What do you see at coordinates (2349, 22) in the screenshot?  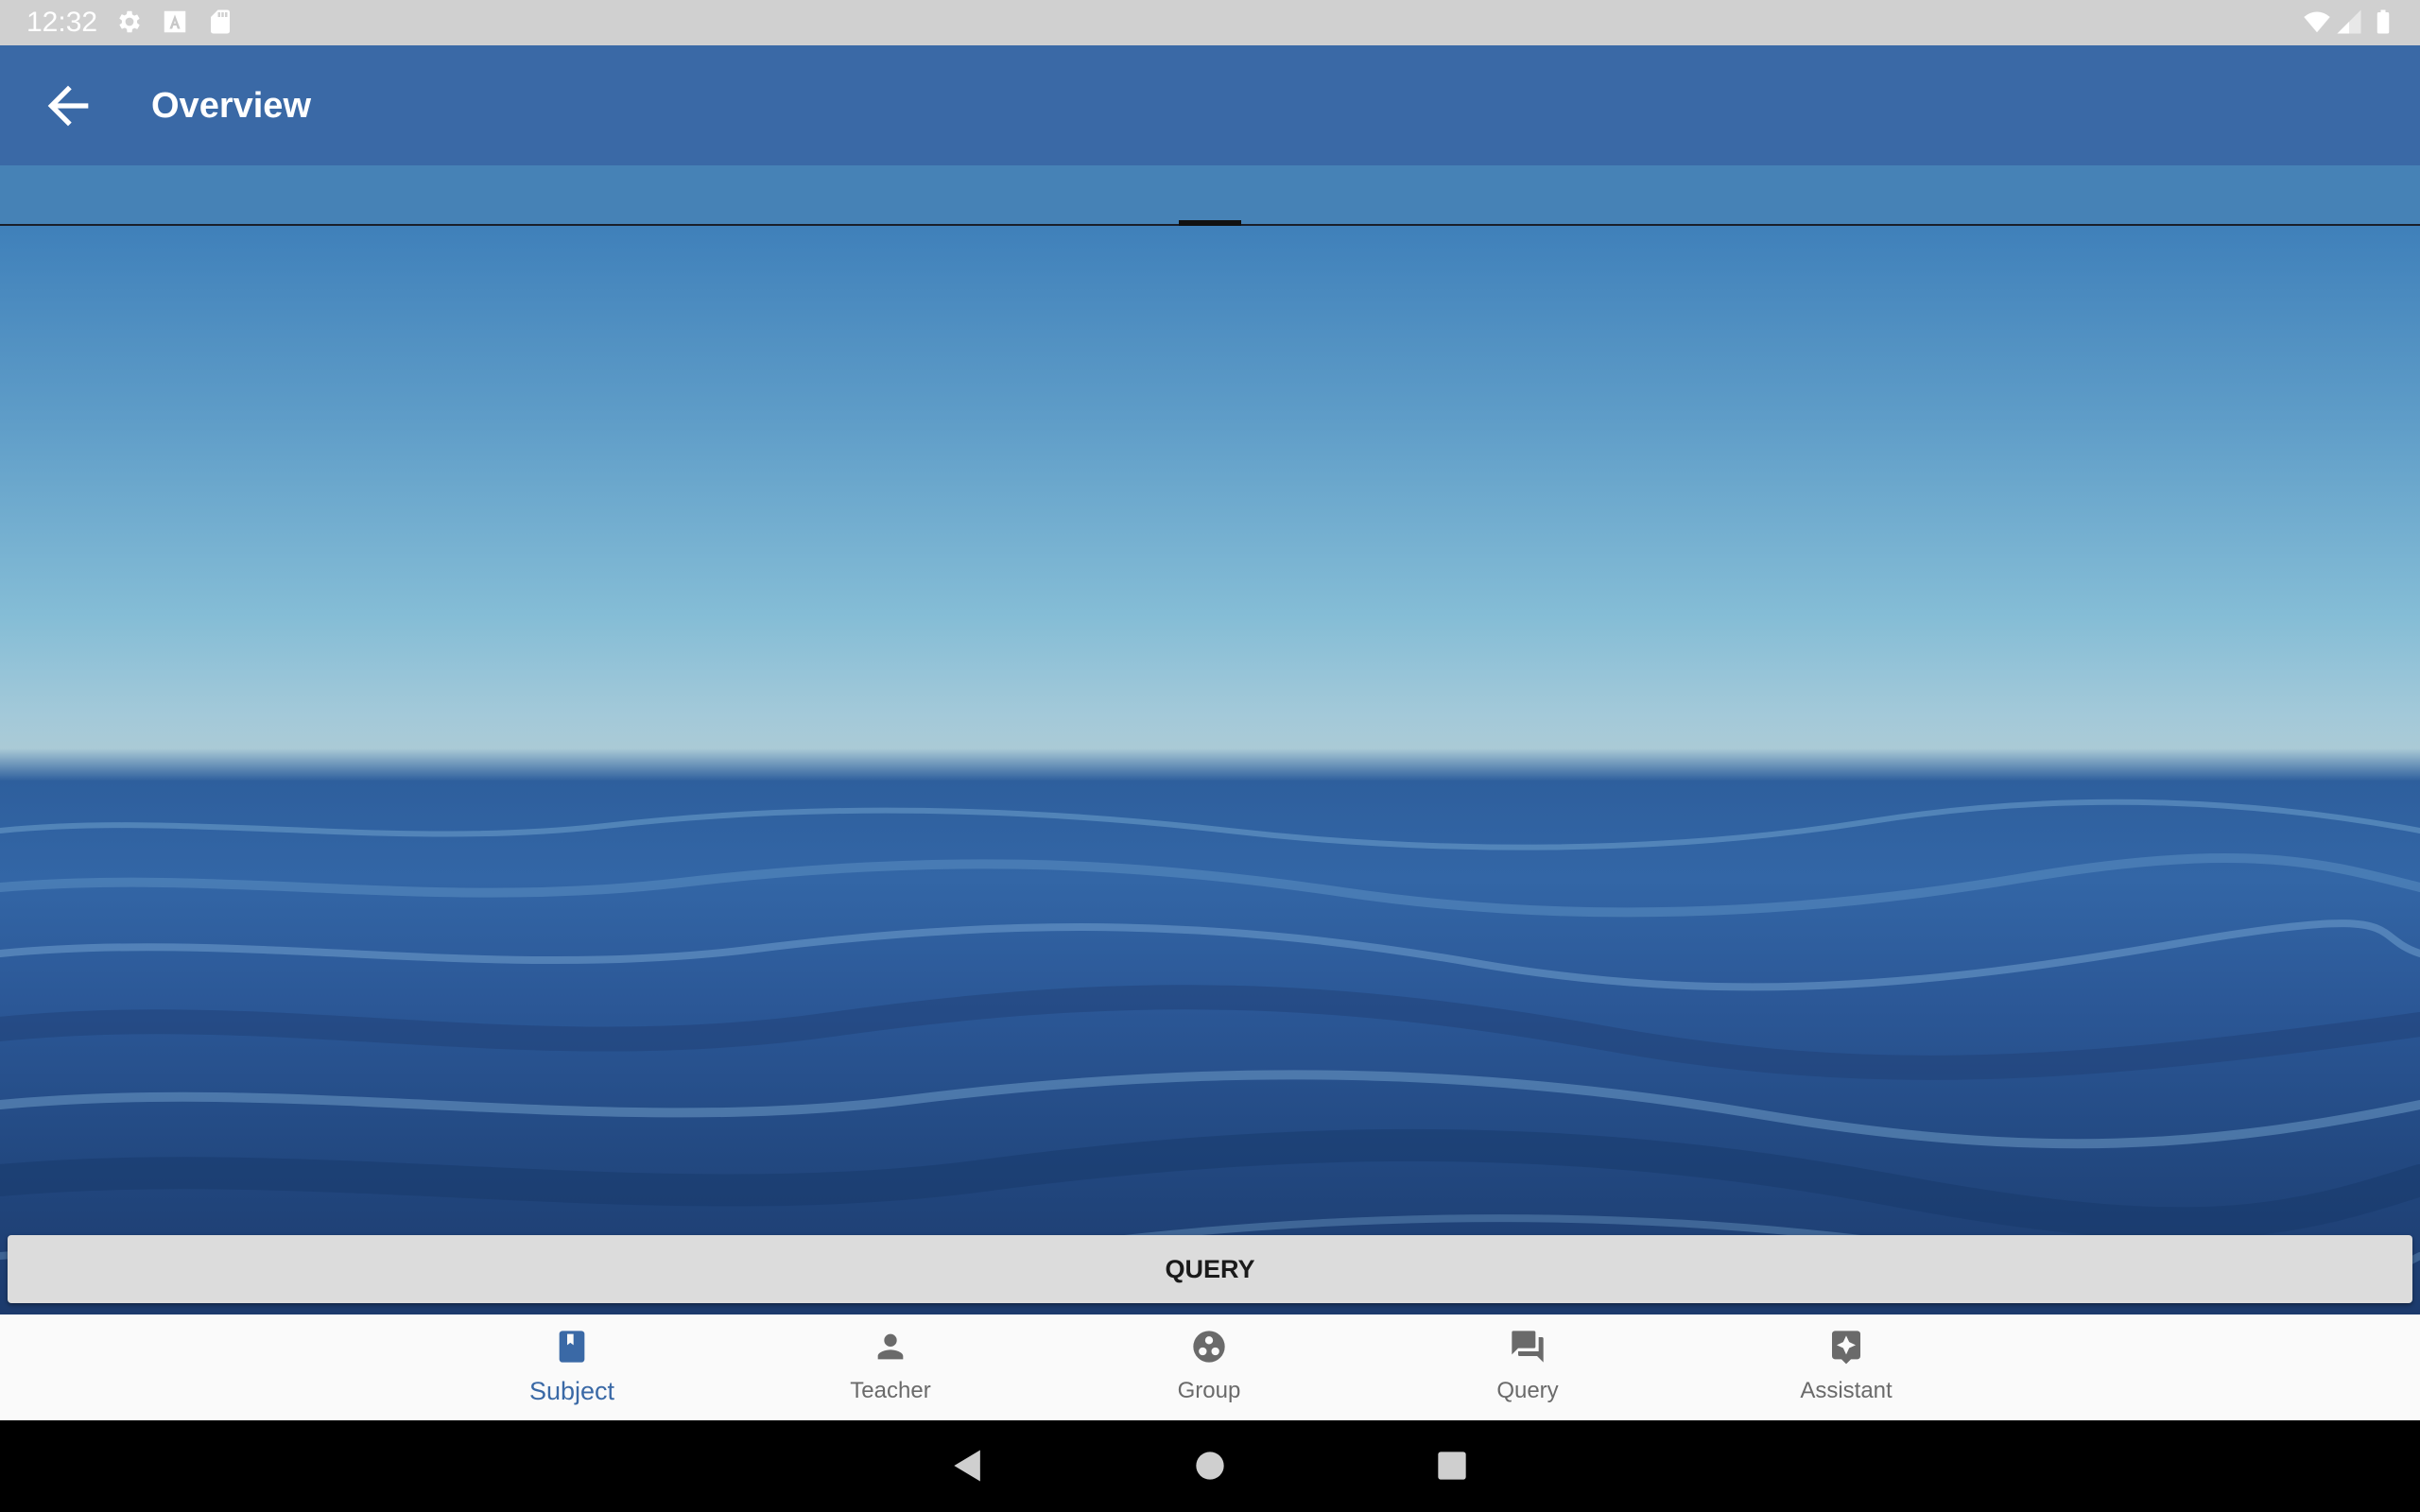 I see `cell-signal-icon` at bounding box center [2349, 22].